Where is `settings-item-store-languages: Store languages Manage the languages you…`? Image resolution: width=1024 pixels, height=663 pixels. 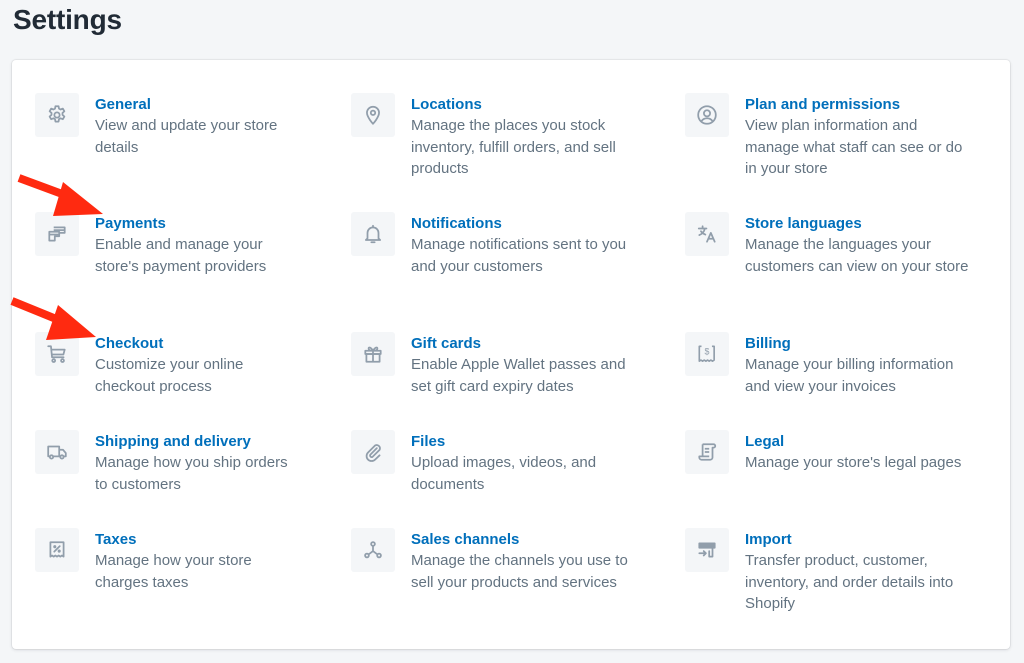 settings-item-store-languages: Store languages Manage the languages you… is located at coordinates (827, 244).